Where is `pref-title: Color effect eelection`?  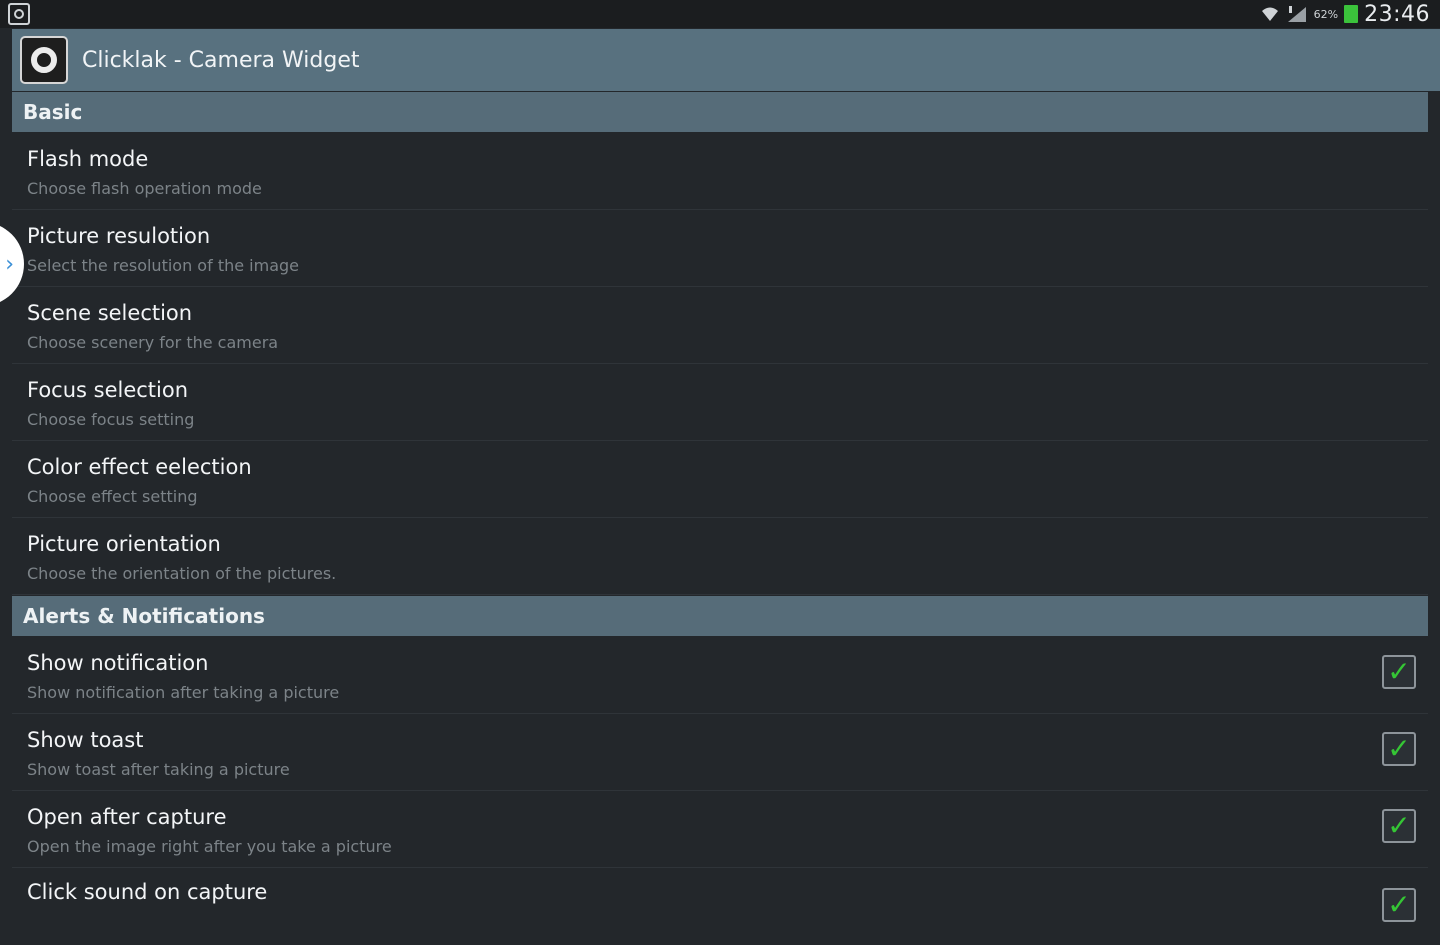
pref-title: Color effect eelection is located at coordinates (139, 467).